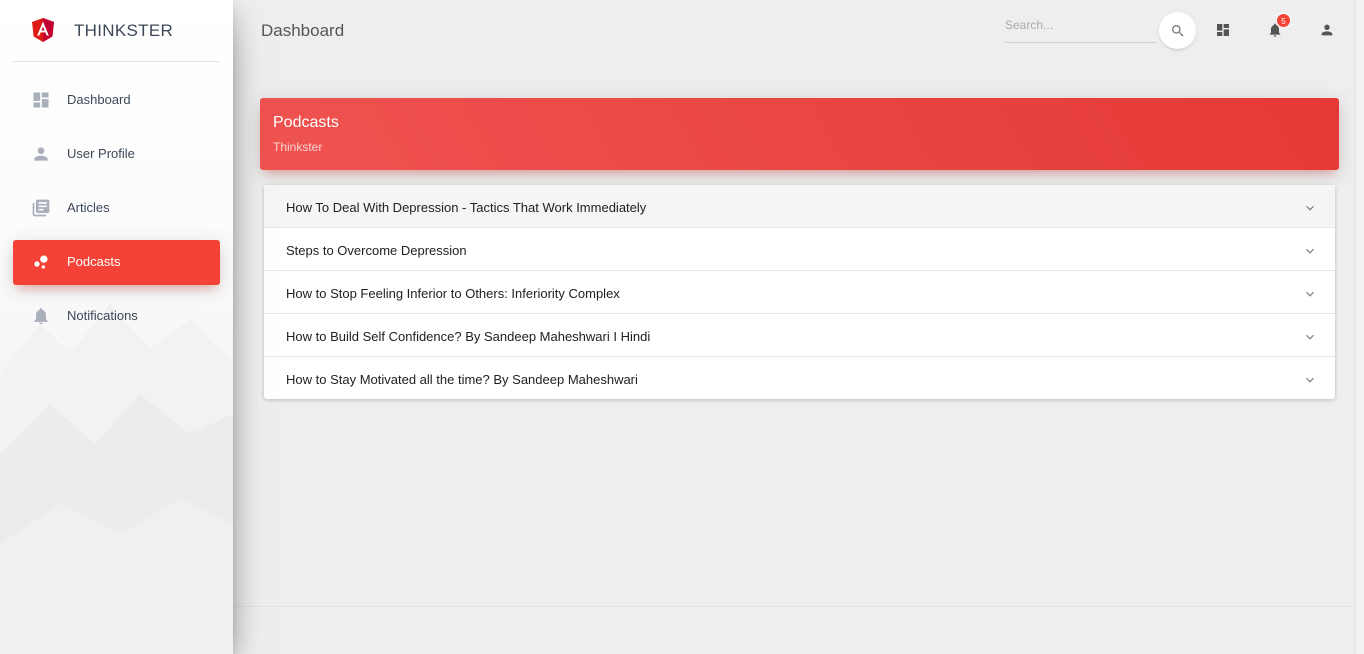 Image resolution: width=1364 pixels, height=654 pixels. I want to click on sidebar-item-label: Notifications, so click(102, 315).